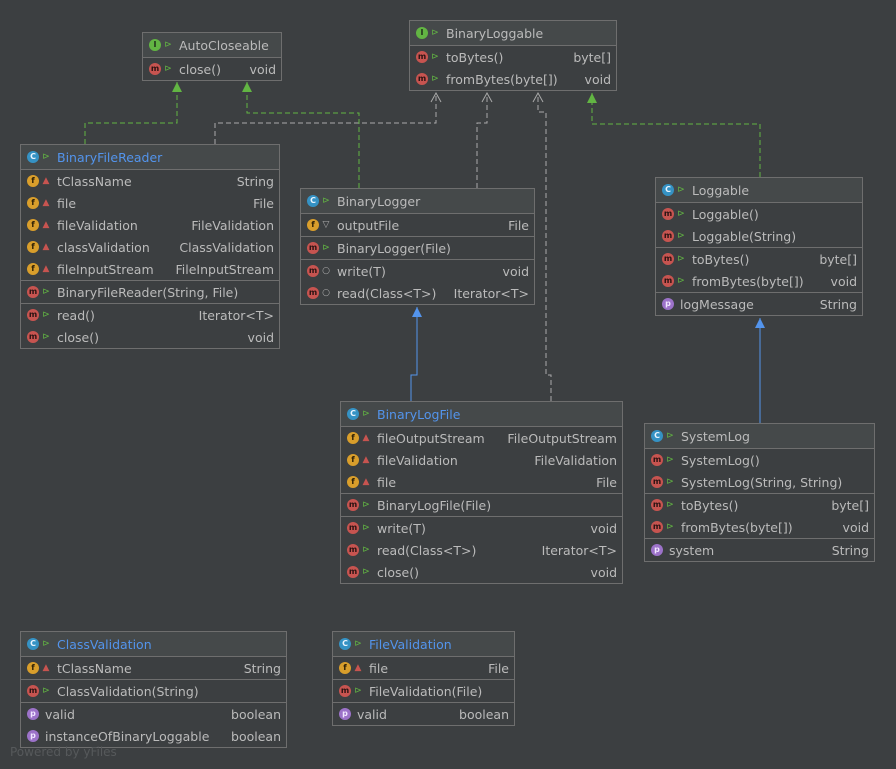  Describe the element at coordinates (361, 271) in the screenshot. I see `member-name: write(T)` at that location.